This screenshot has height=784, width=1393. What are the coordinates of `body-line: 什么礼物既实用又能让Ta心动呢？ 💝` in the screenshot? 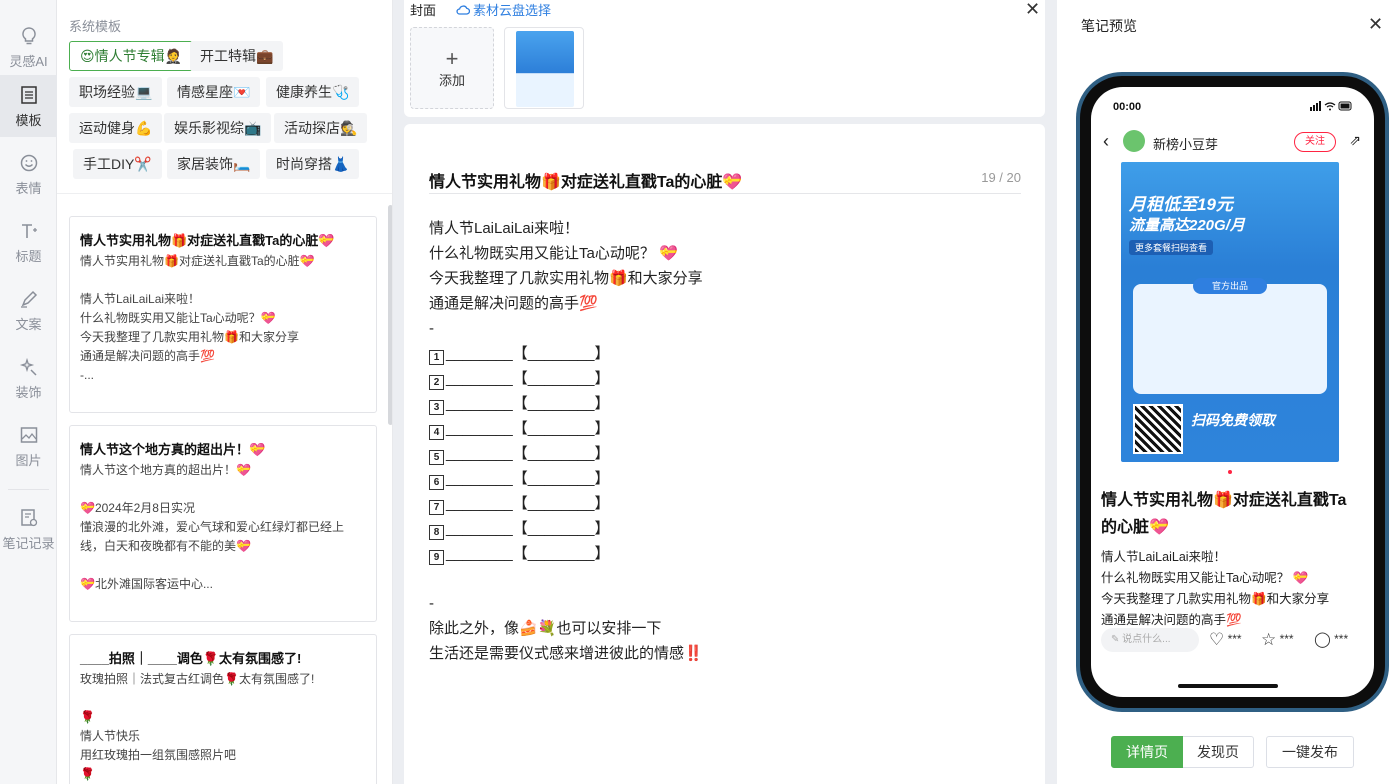 It's located at (553, 253).